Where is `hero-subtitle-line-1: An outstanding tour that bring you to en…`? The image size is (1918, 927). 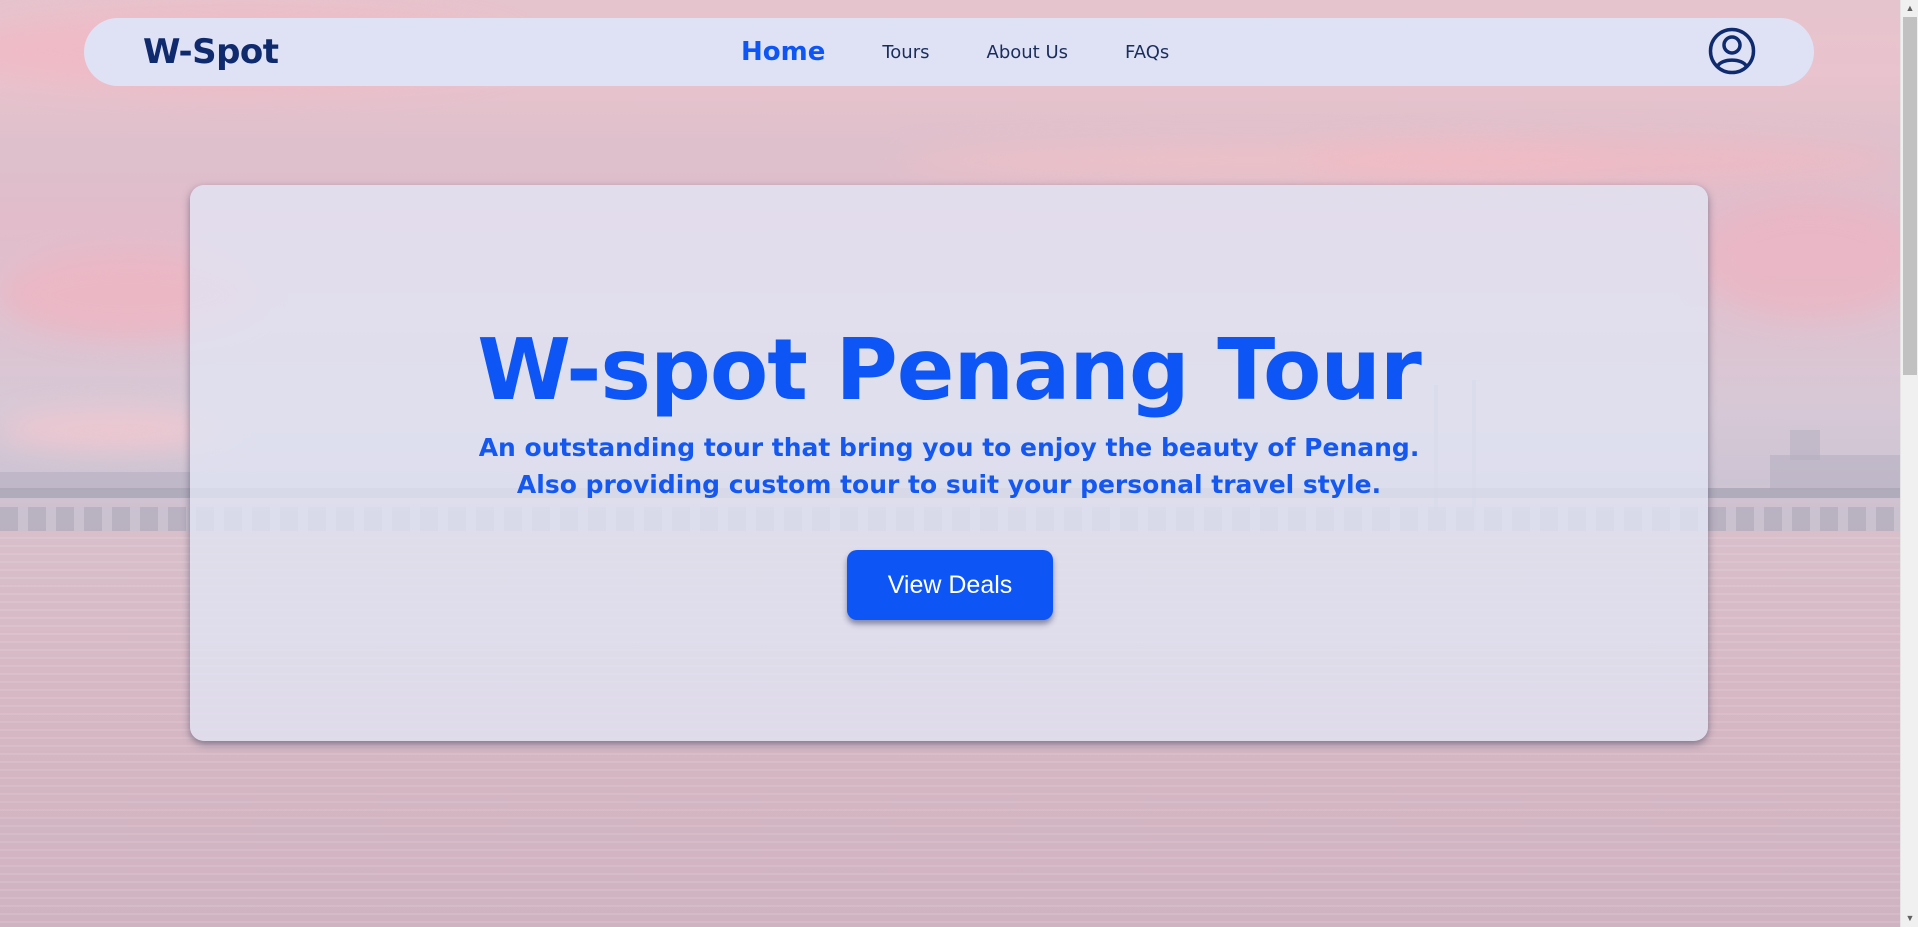
hero-subtitle-line-1: An outstanding tour that bring you to en… is located at coordinates (949, 447).